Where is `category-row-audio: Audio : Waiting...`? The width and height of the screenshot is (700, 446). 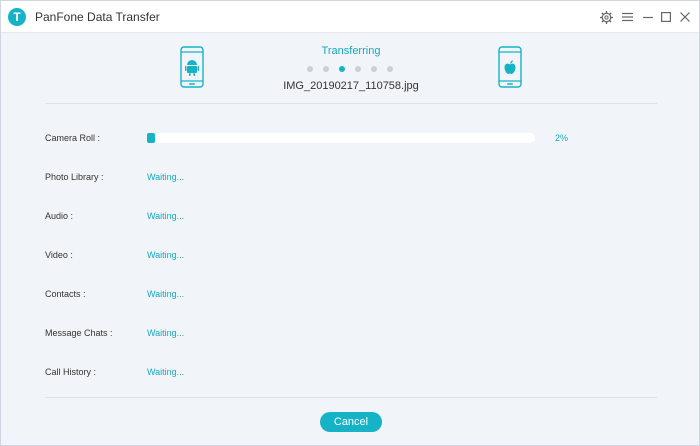
category-row-audio: Audio : Waiting... is located at coordinates (350, 218).